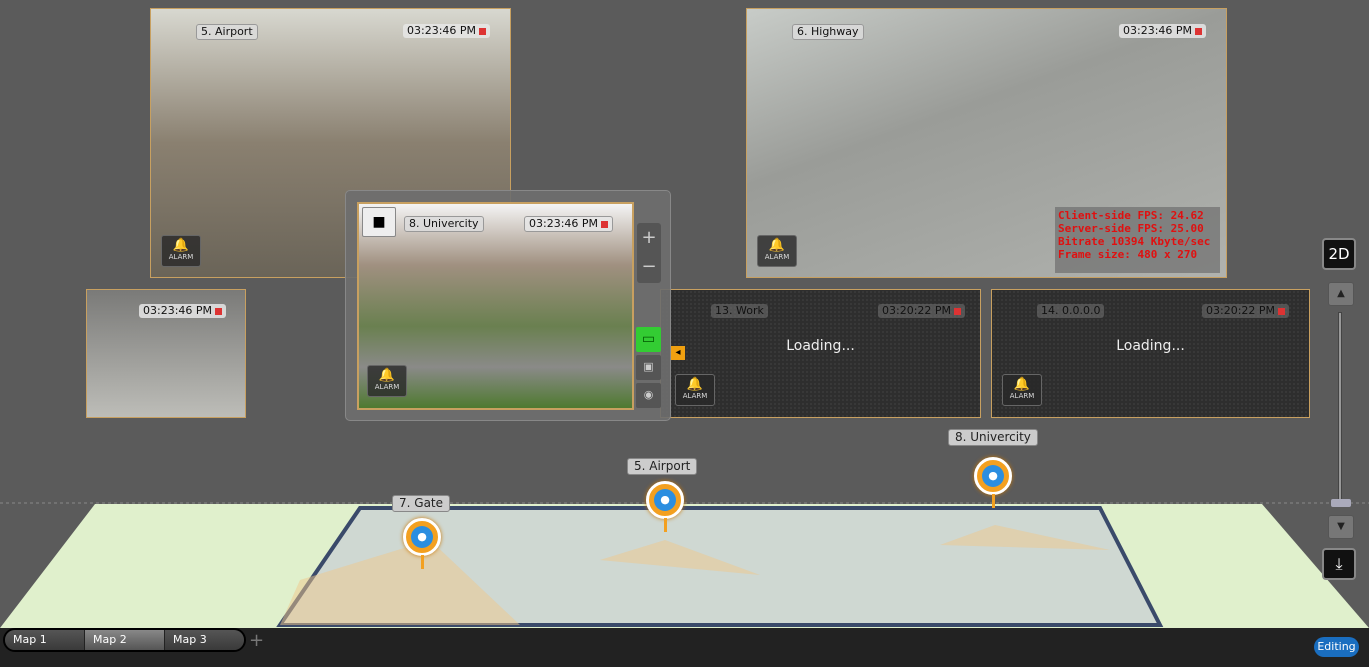 This screenshot has width=1369, height=667. Describe the element at coordinates (1339, 254) in the screenshot. I see `2d-toggle-button: 2D` at that location.